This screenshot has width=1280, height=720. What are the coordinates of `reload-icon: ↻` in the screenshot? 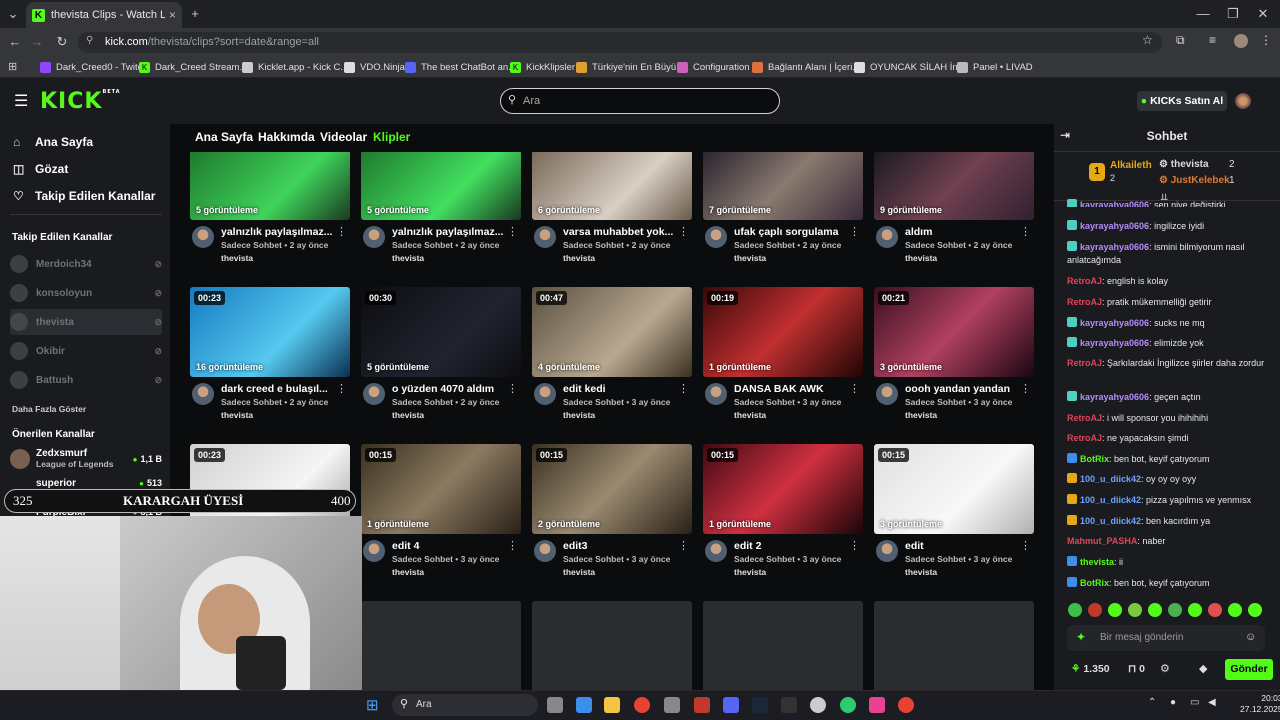 It's located at (62, 42).